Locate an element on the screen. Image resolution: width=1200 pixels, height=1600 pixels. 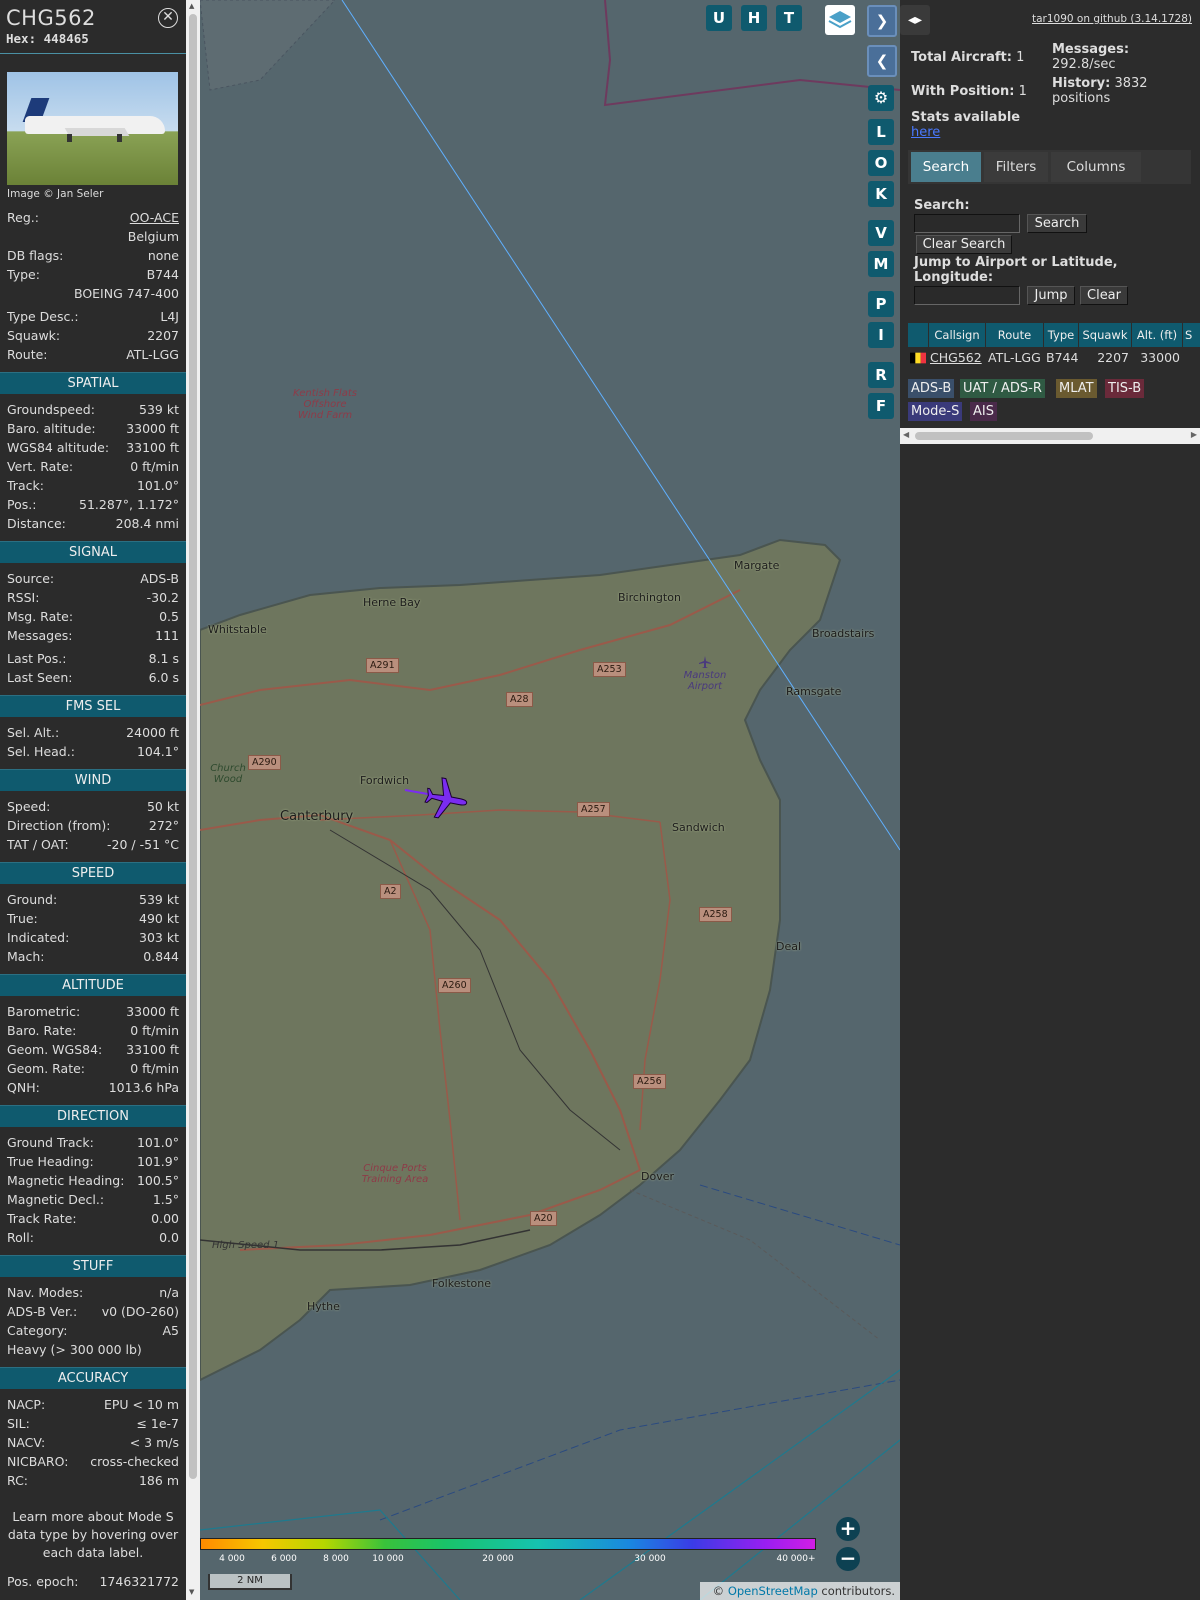
table-scrollbar-thumb is located at coordinates (1004, 436).